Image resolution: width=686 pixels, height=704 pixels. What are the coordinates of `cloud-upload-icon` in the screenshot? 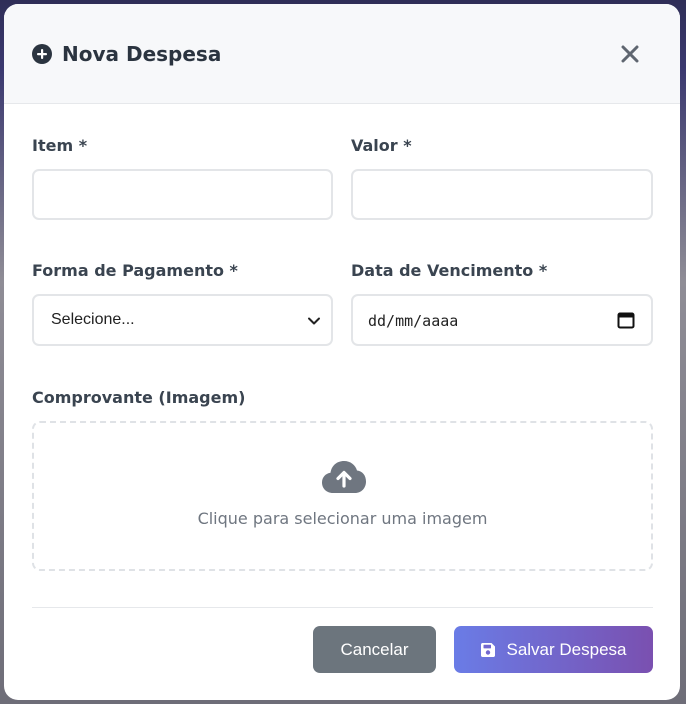 It's located at (344, 477).